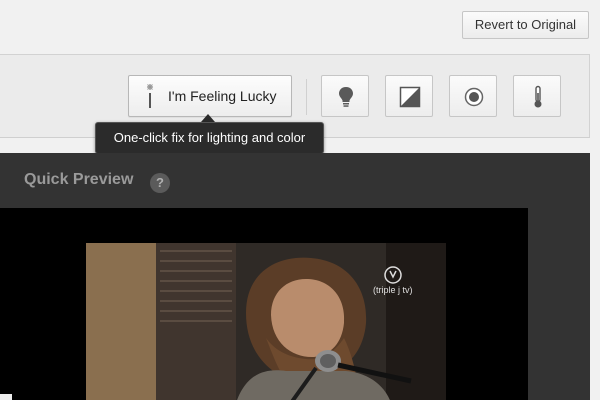 This screenshot has width=600, height=400. I want to click on lightbulb-icon, so click(346, 97).